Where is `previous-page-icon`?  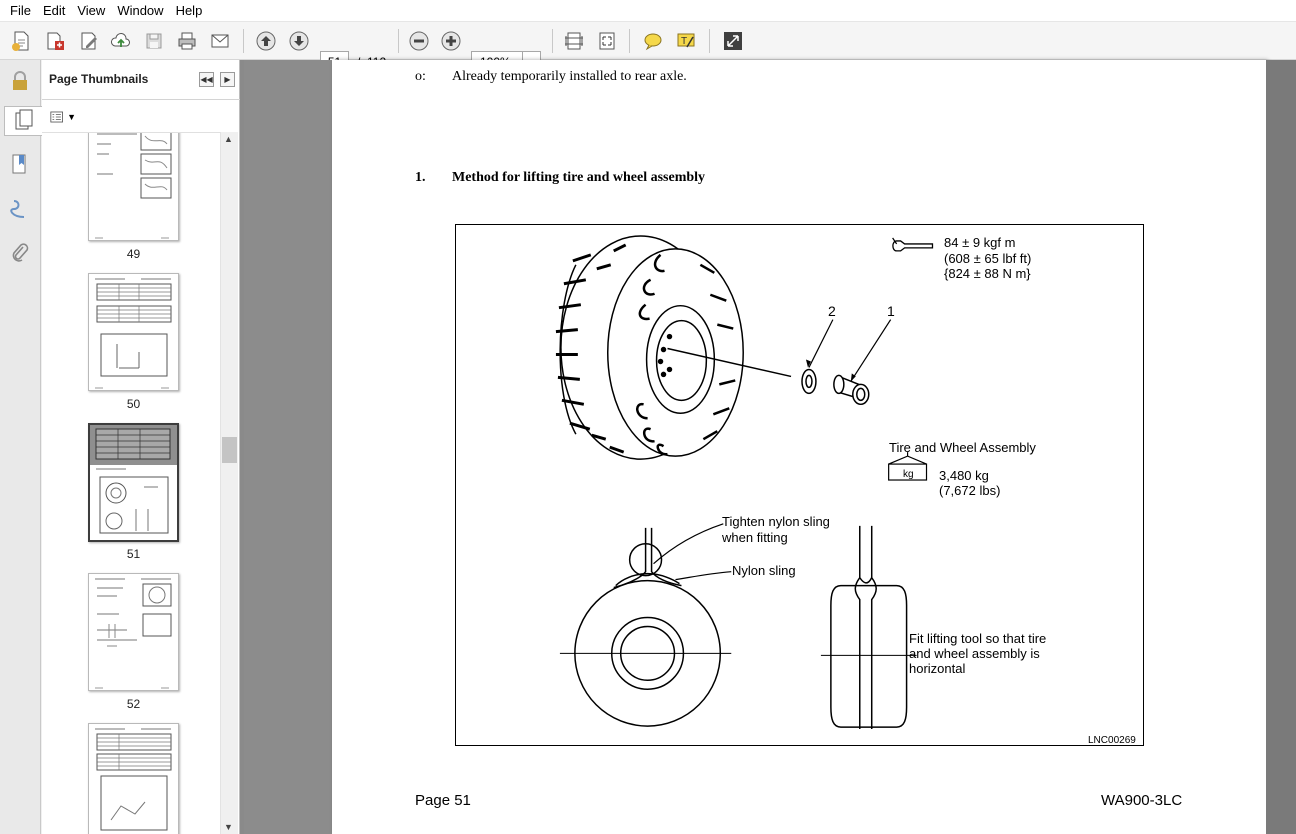 previous-page-icon is located at coordinates (266, 41).